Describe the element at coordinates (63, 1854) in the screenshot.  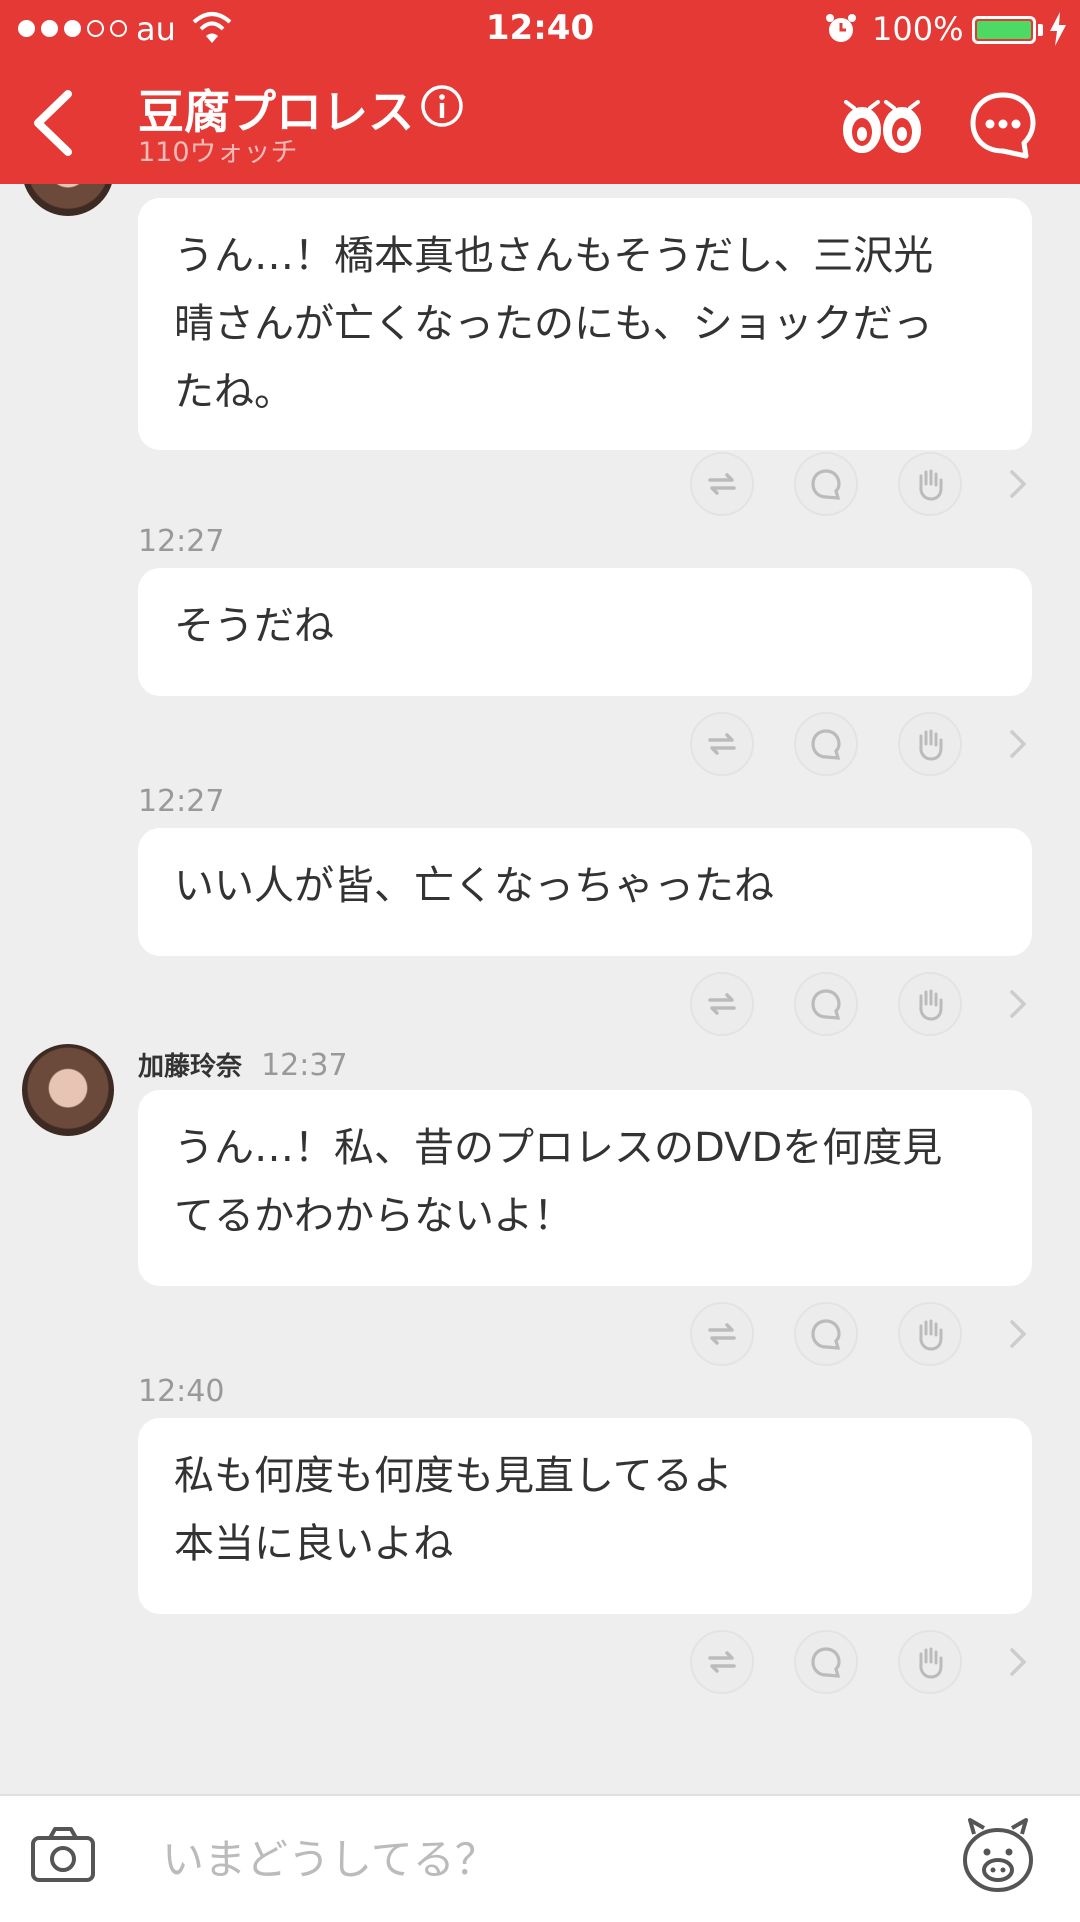
I see `camera-icon` at that location.